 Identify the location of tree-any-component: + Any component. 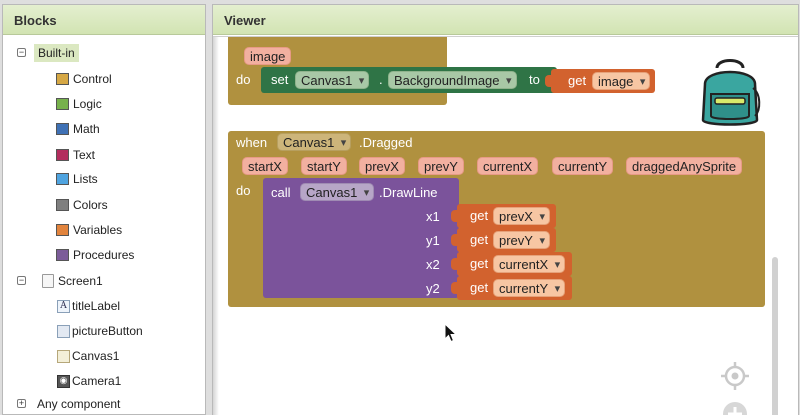
(68, 404).